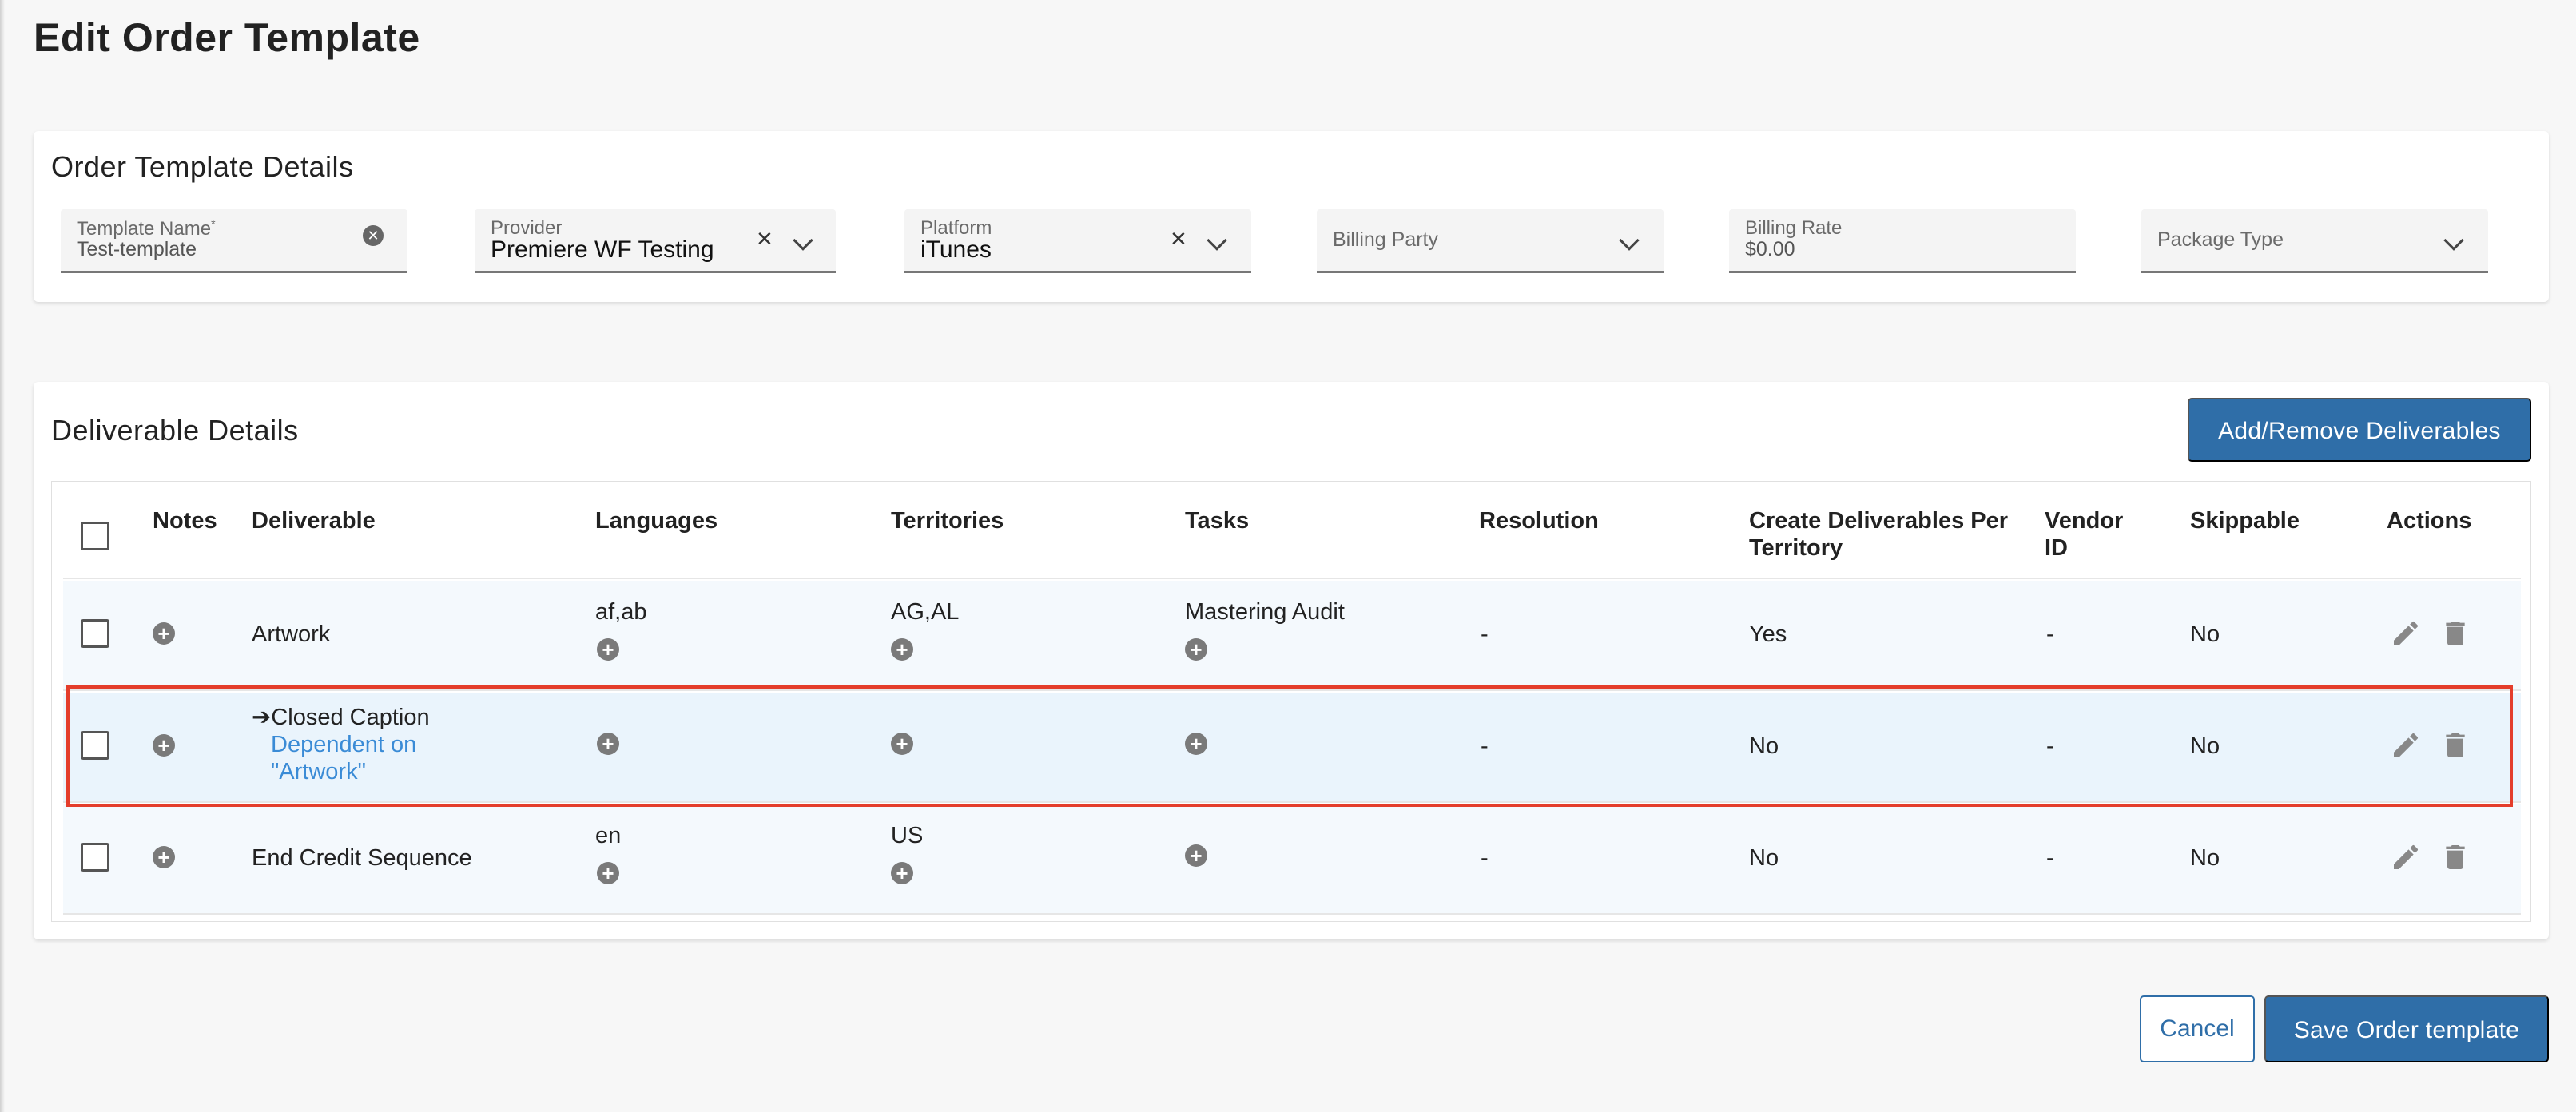 This screenshot has width=2576, height=1112. What do you see at coordinates (341, 717) in the screenshot?
I see `deliverable-name: ➔Closed Caption` at bounding box center [341, 717].